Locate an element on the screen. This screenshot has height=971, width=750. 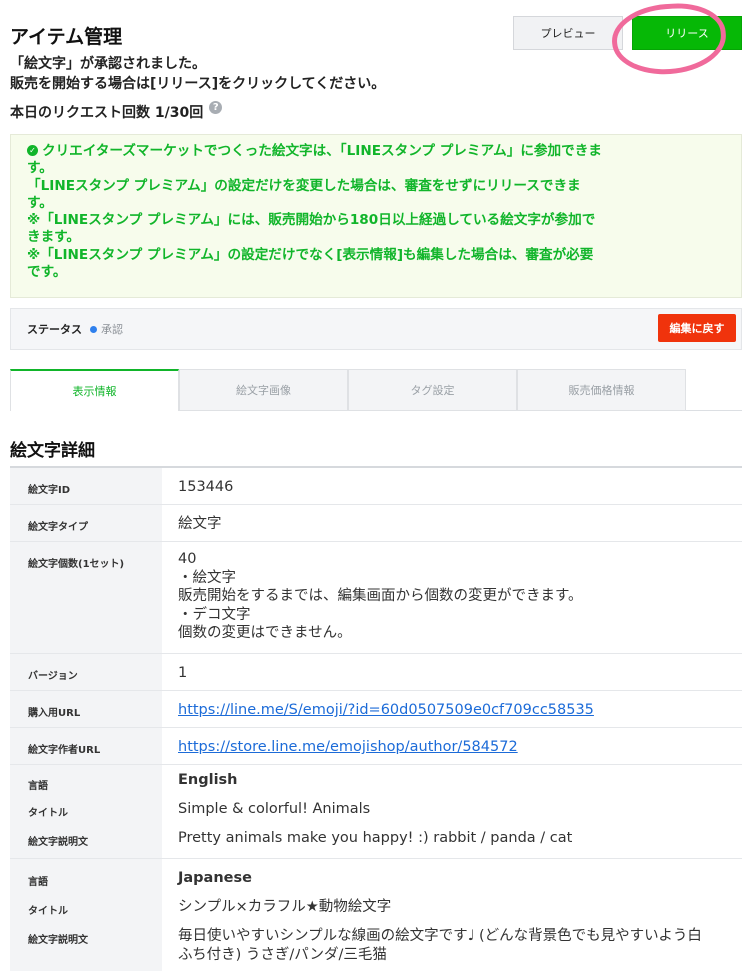
title-row: タイトル Simple & colorful! Animals is located at coordinates (376, 814).